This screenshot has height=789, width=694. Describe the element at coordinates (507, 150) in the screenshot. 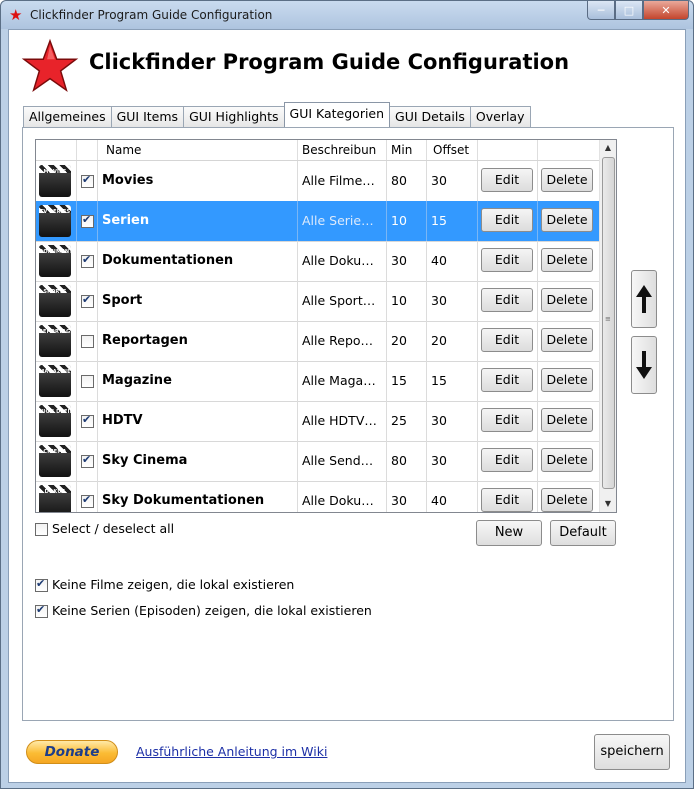

I see `header-edit-column` at that location.